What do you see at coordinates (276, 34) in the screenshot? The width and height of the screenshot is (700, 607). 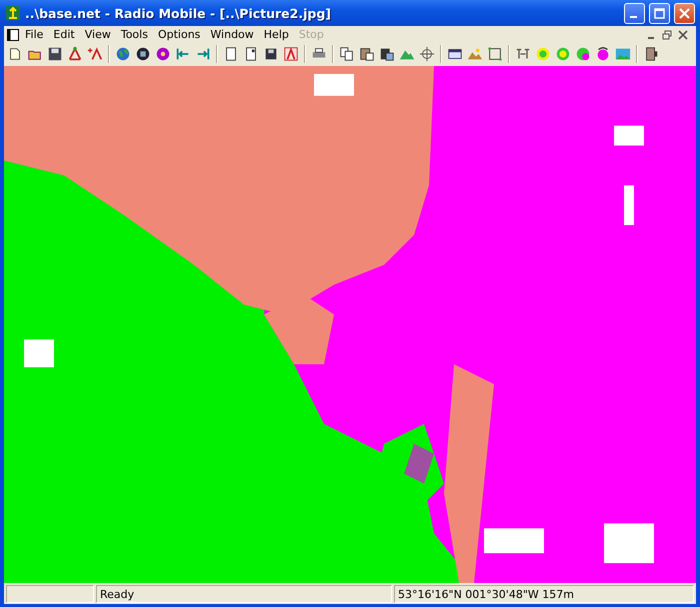 I see `menu-item: Help` at bounding box center [276, 34].